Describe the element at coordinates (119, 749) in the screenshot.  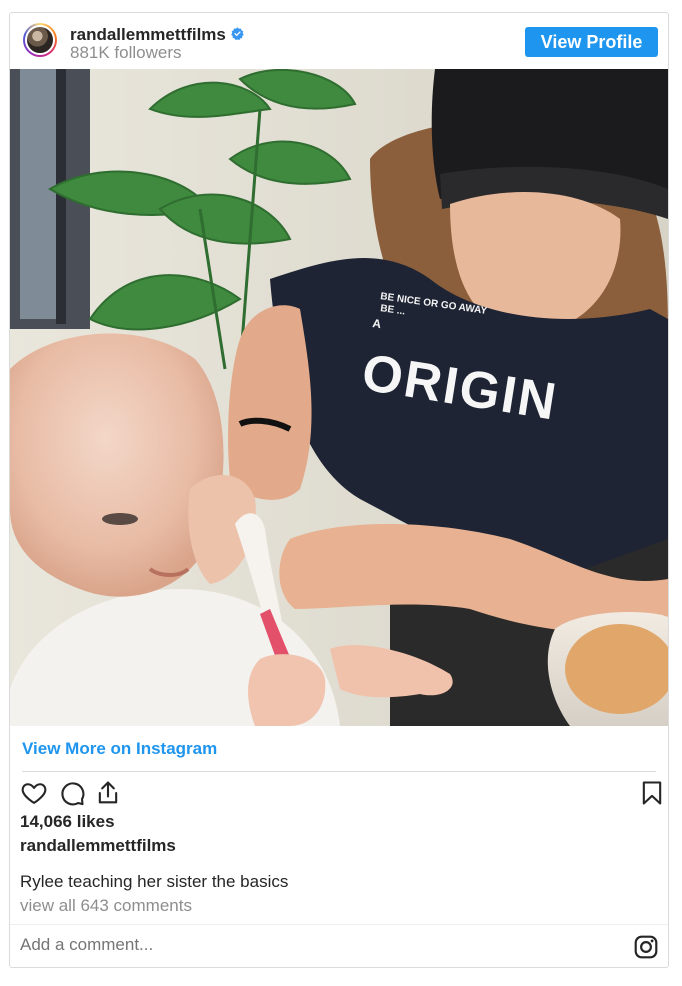
I see `view-more-link: View More on Instagram` at that location.